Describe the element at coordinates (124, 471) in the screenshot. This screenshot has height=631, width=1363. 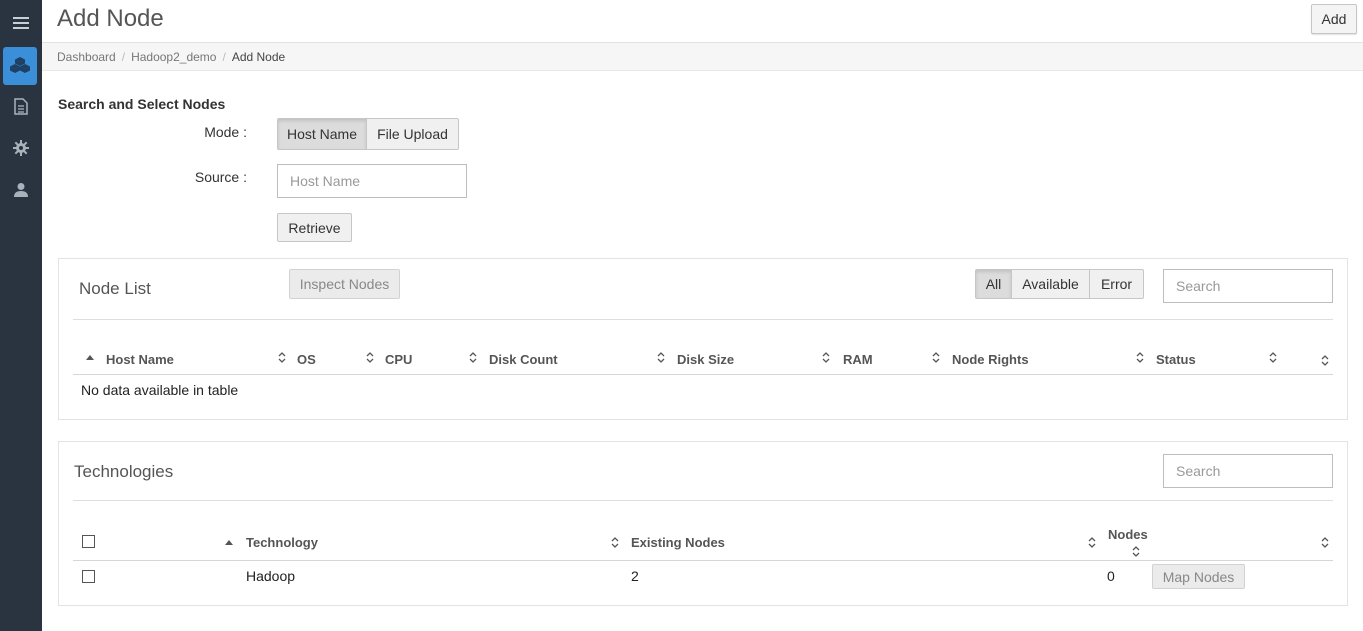
I see `technologies-title: Technologies` at that location.